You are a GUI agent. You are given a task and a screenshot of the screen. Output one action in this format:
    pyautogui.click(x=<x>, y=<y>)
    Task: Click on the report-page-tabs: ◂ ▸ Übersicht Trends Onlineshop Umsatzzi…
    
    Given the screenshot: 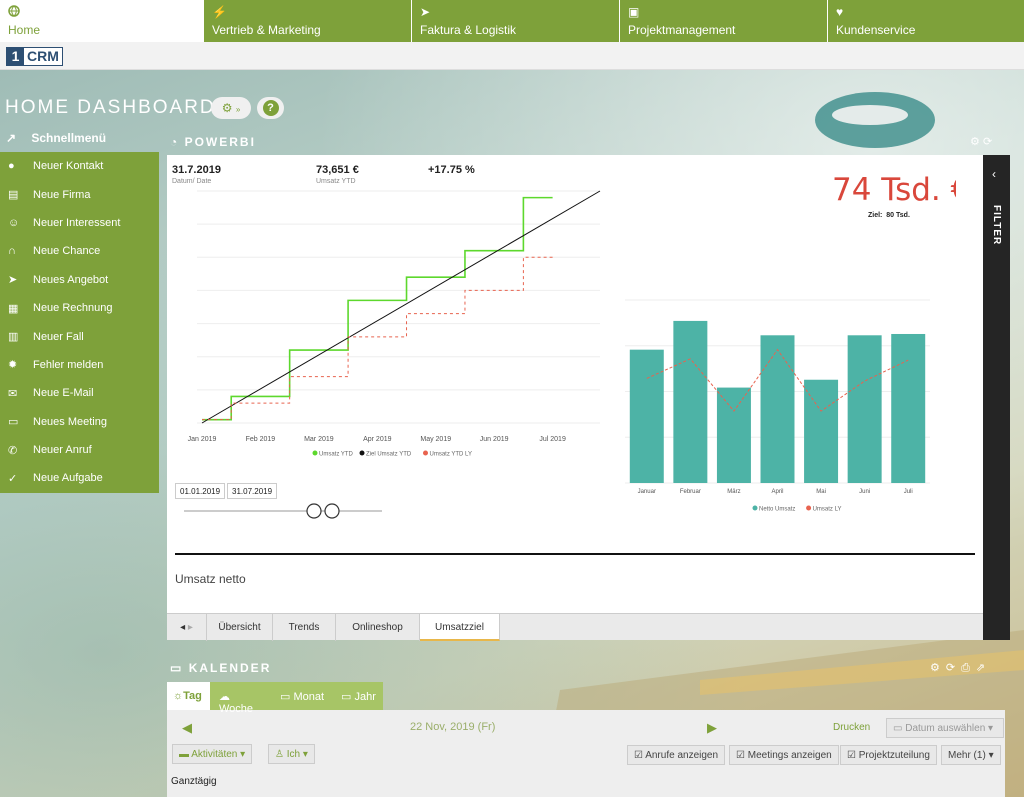 What is the action you would take?
    pyautogui.click(x=575, y=627)
    